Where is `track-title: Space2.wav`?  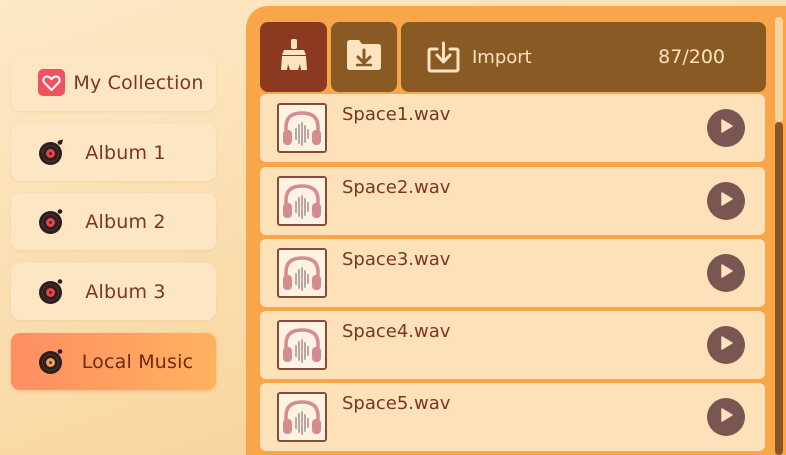
track-title: Space2.wav is located at coordinates (396, 187).